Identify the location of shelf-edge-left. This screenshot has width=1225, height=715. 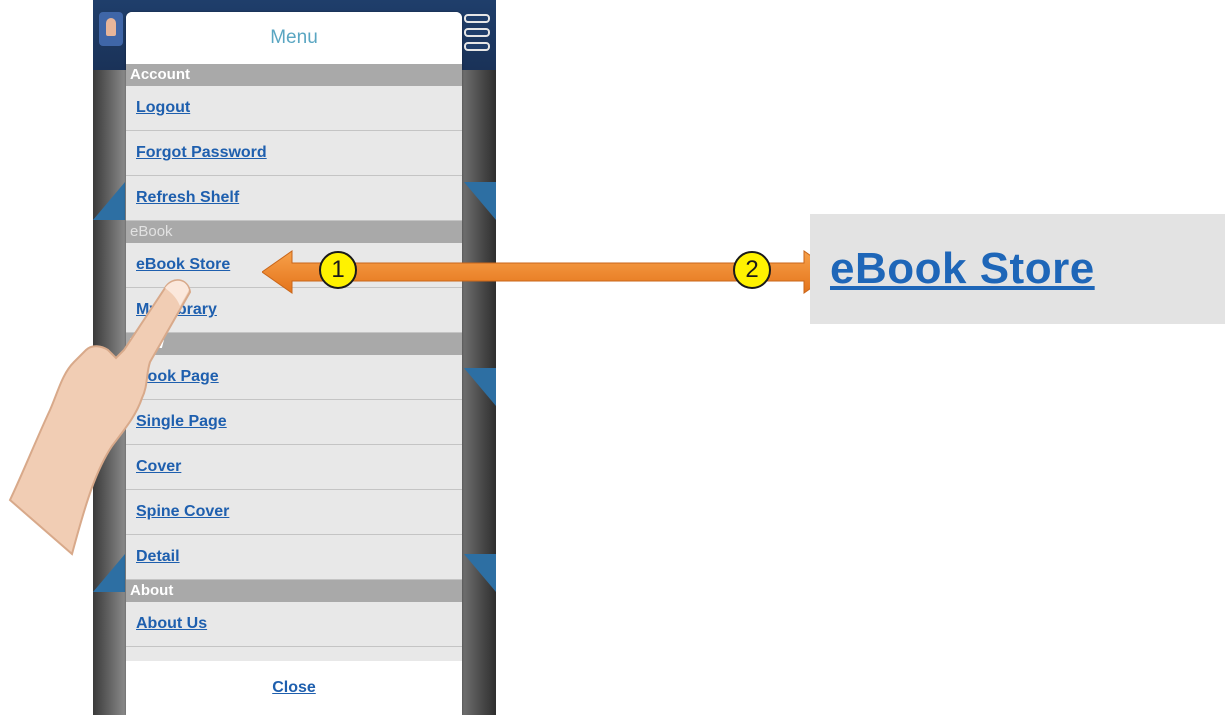
(109, 201).